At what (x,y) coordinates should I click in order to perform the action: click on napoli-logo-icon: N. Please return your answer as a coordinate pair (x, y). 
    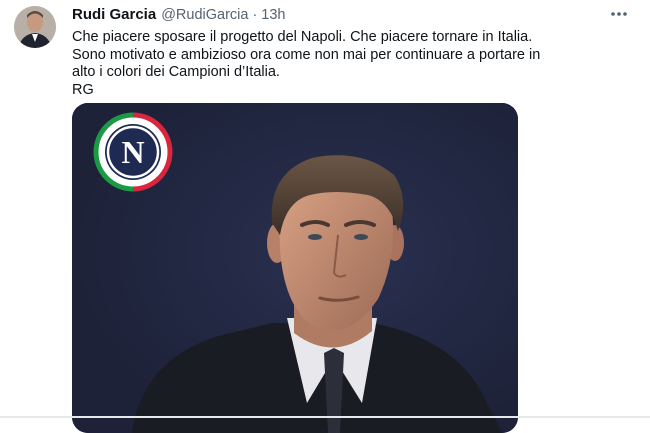
    Looking at the image, I should click on (133, 152).